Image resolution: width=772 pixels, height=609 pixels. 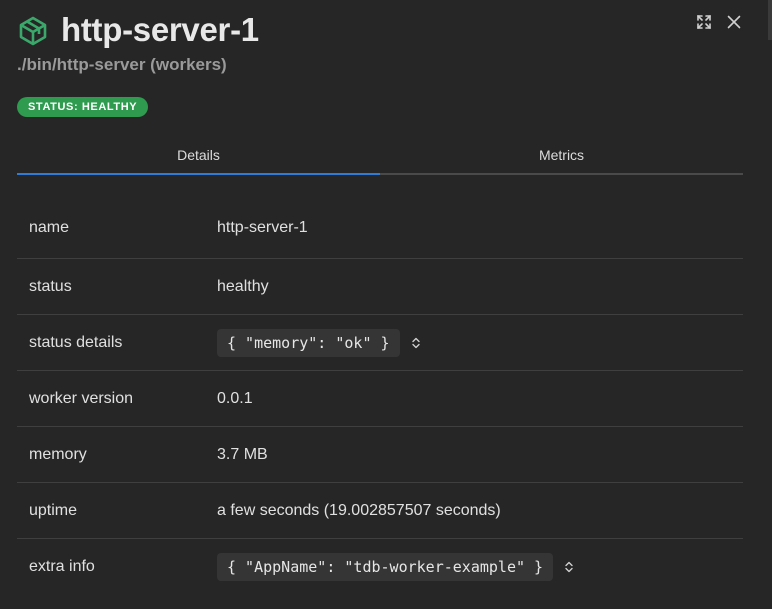 I want to click on detail-row-name: name http-server-1, so click(x=380, y=228).